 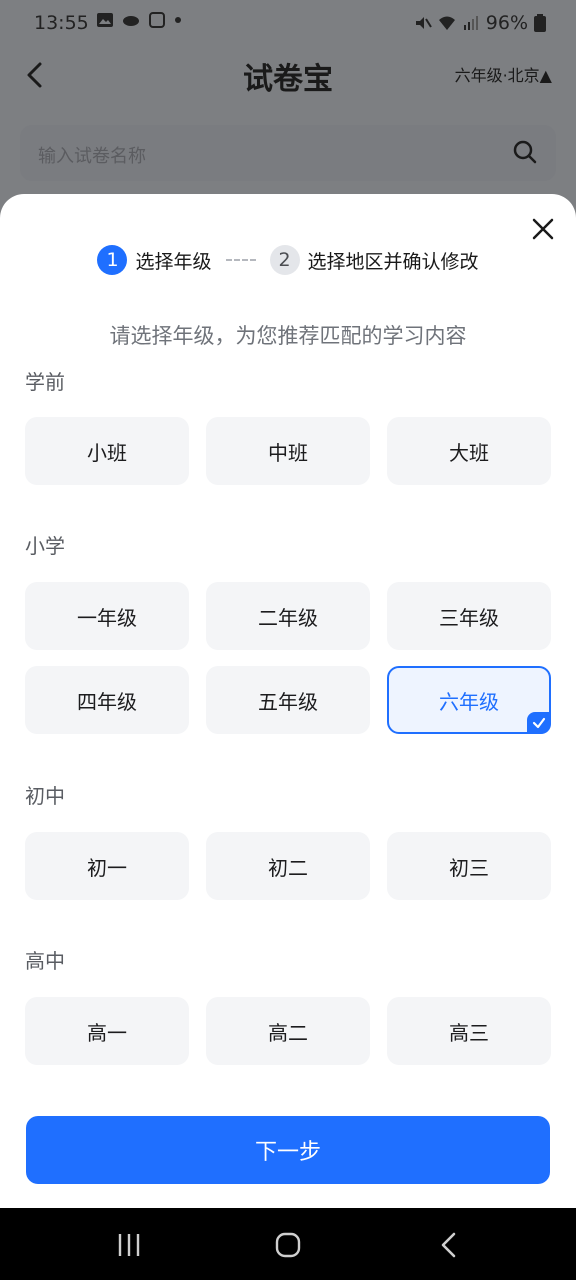 What do you see at coordinates (157, 20) in the screenshot?
I see `app-icon` at bounding box center [157, 20].